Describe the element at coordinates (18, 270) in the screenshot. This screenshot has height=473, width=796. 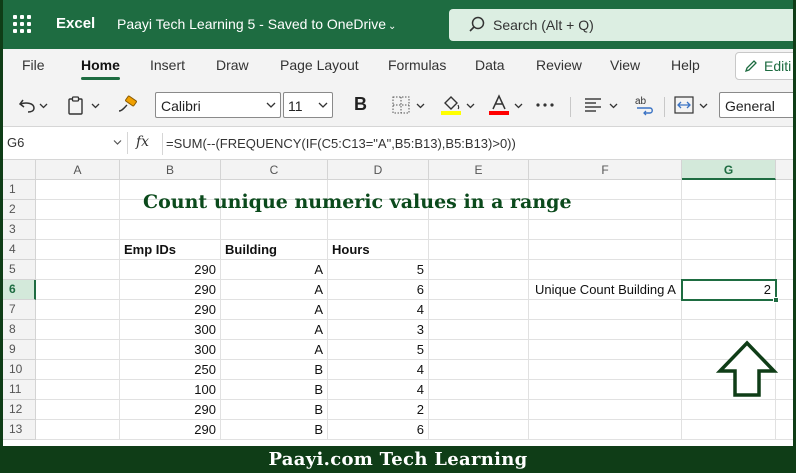
I see `row-header: 5` at that location.